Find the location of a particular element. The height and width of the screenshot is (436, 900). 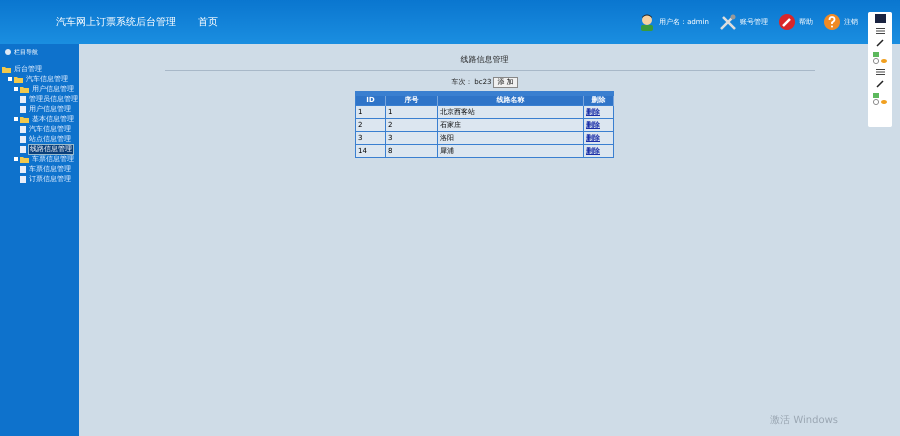

site-title: 汽车网上订票系统后台管理 is located at coordinates (116, 23).